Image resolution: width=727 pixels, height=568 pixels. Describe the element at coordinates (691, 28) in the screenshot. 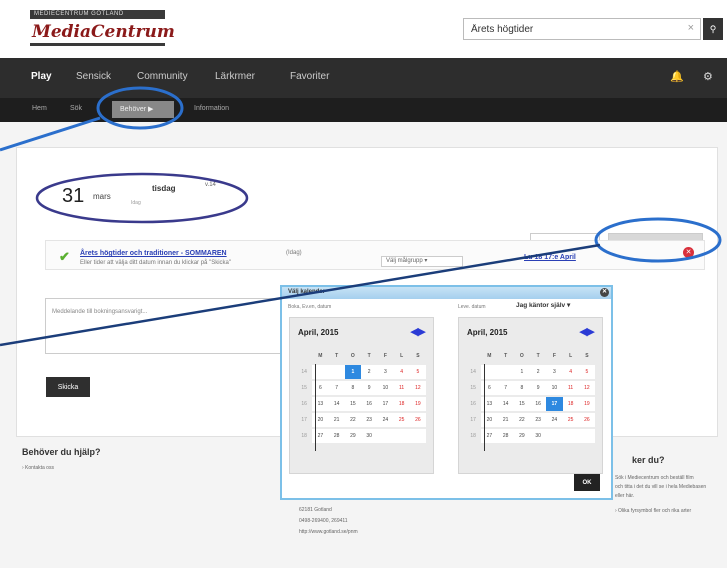

I see `clear-icon: ×` at that location.